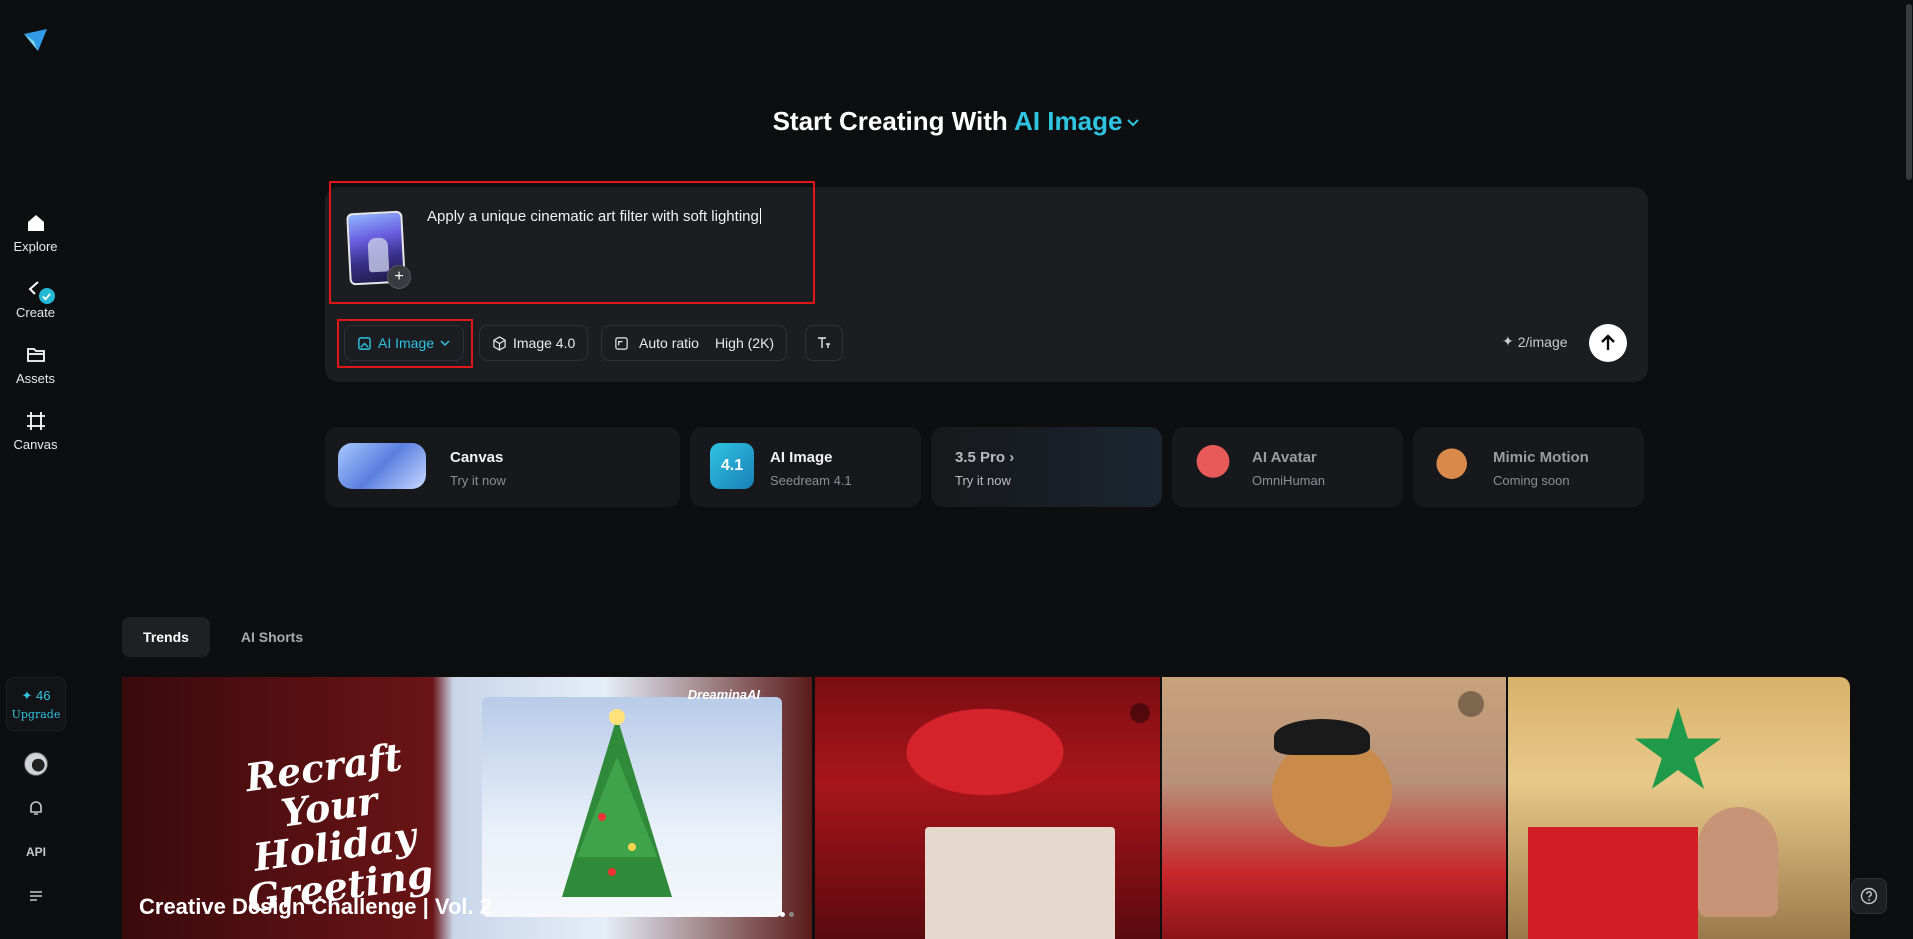 This screenshot has height=939, width=1913. What do you see at coordinates (669, 343) in the screenshot?
I see `ratio-label: Auto ratio` at bounding box center [669, 343].